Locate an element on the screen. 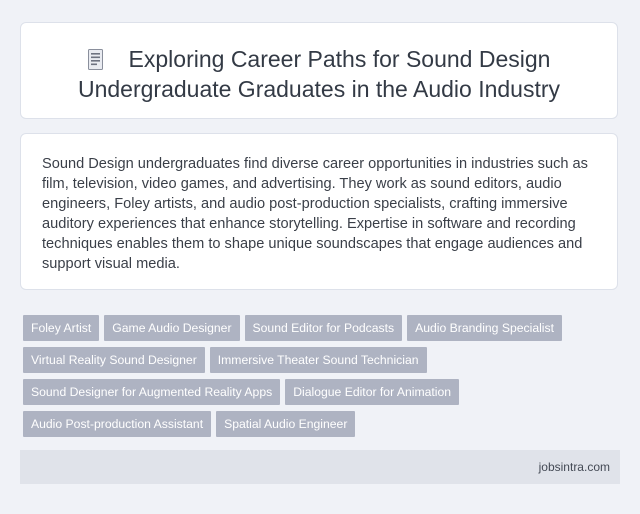  footer-site-link: jobsintra.com is located at coordinates (574, 467).